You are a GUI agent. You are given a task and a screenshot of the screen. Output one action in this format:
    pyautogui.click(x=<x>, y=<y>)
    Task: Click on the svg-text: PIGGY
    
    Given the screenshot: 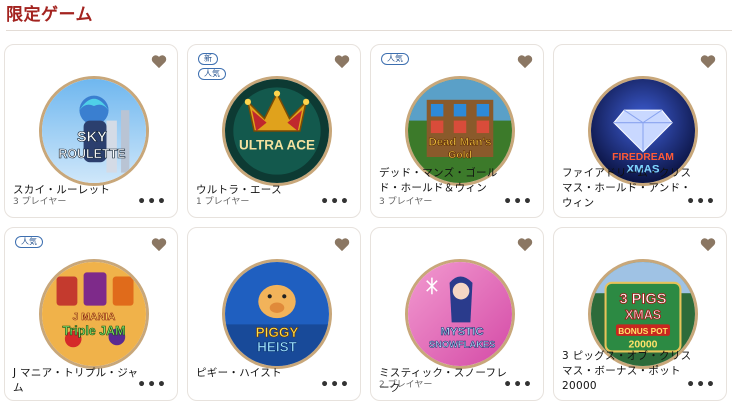 What is the action you would take?
    pyautogui.click(x=277, y=332)
    